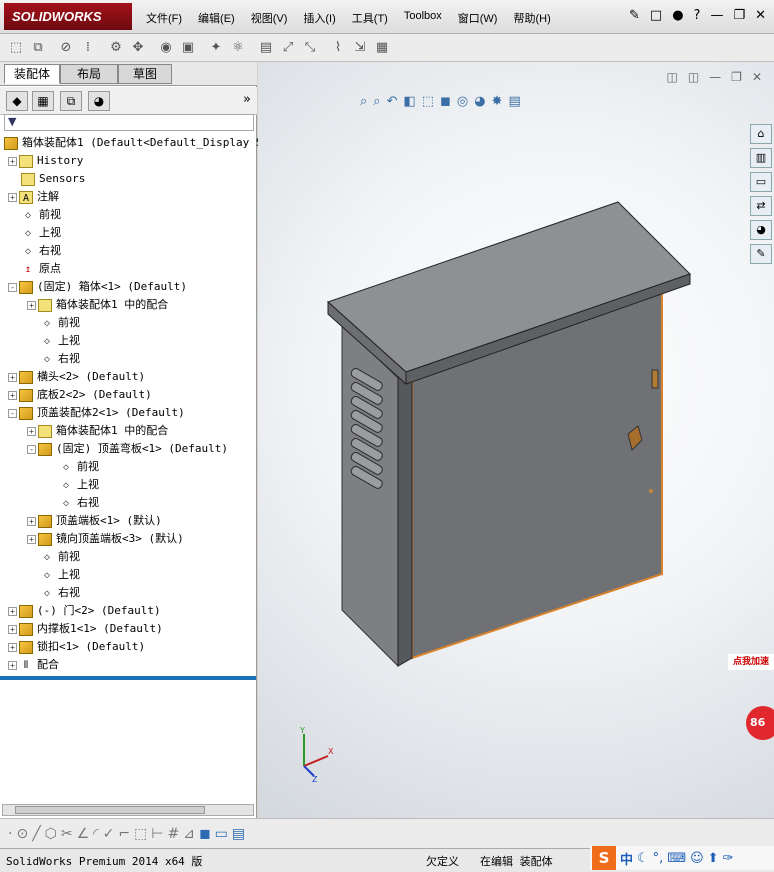 This screenshot has height=872, width=774. What do you see at coordinates (127, 449) in the screenshot?
I see `tree-item-top-cover-bend: - (固定) 顶盖弯板<1> (Default)` at bounding box center [127, 449].